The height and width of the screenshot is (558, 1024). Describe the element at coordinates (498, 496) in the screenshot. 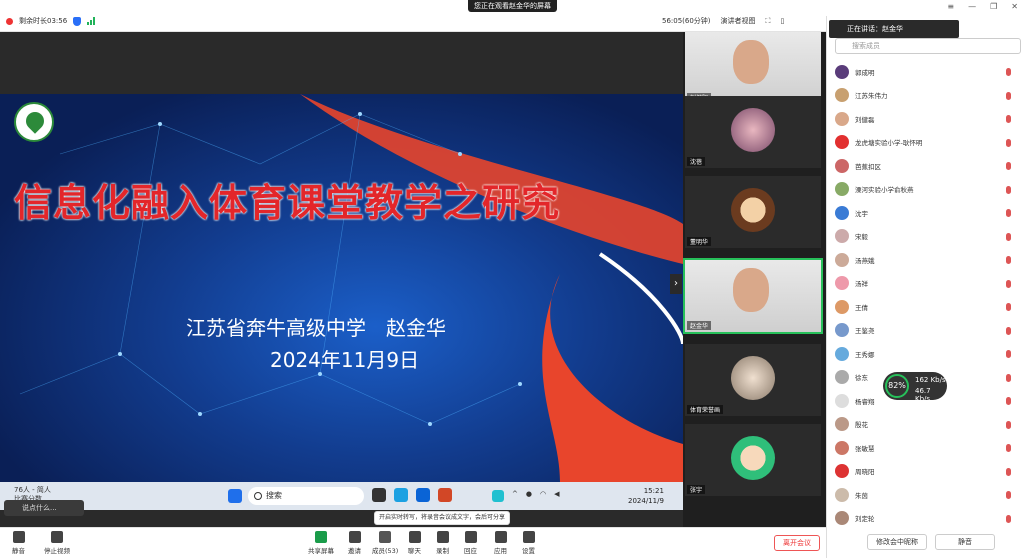

I see `app-tray-icon` at that location.